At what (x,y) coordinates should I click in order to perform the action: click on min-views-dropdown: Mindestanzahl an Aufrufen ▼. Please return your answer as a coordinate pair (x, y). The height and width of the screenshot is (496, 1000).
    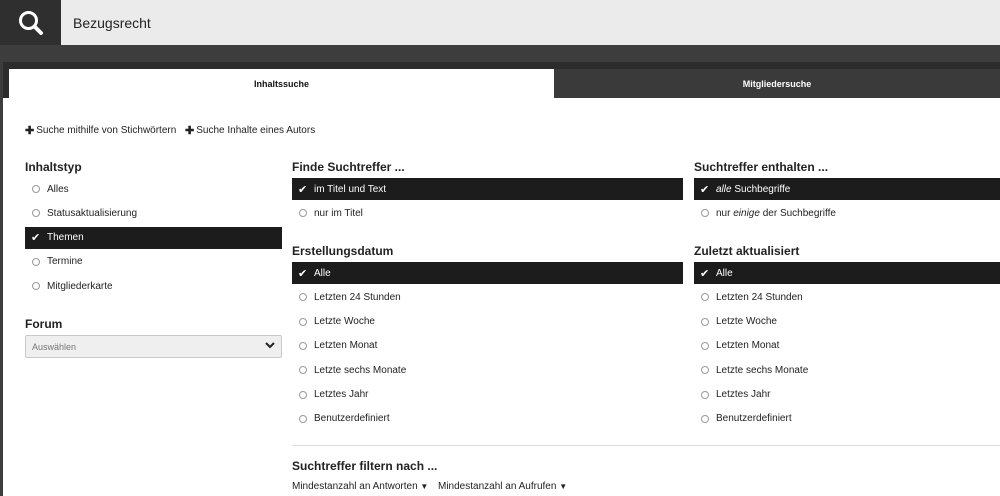
    Looking at the image, I should click on (502, 486).